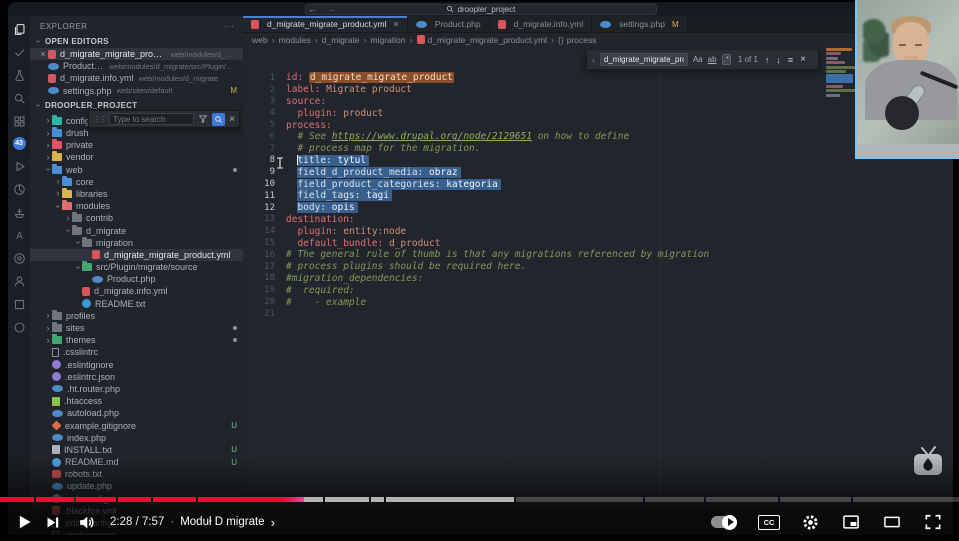 This screenshot has width=959, height=541. What do you see at coordinates (136, 242) in the screenshot?
I see `tree-item: › migration` at bounding box center [136, 242].